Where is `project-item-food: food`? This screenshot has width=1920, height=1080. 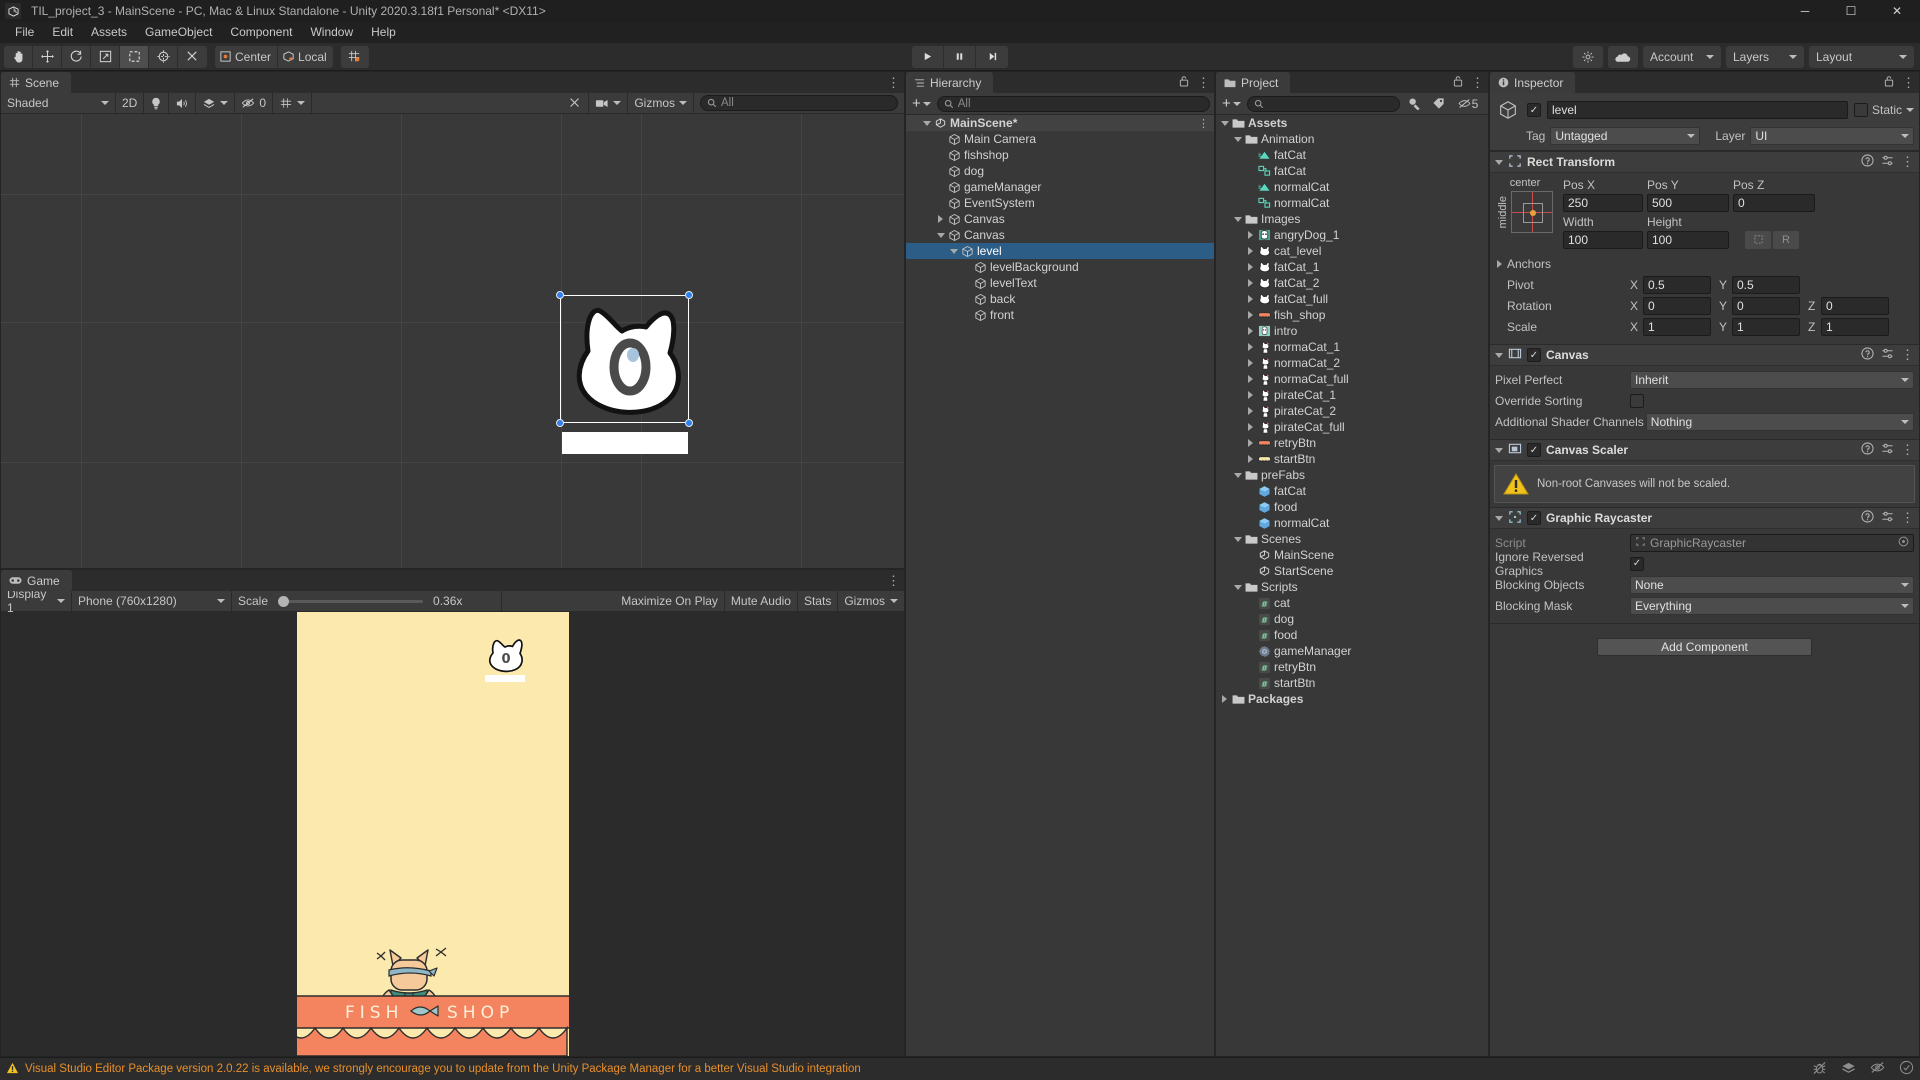
project-item-food: food is located at coordinates (1352, 507).